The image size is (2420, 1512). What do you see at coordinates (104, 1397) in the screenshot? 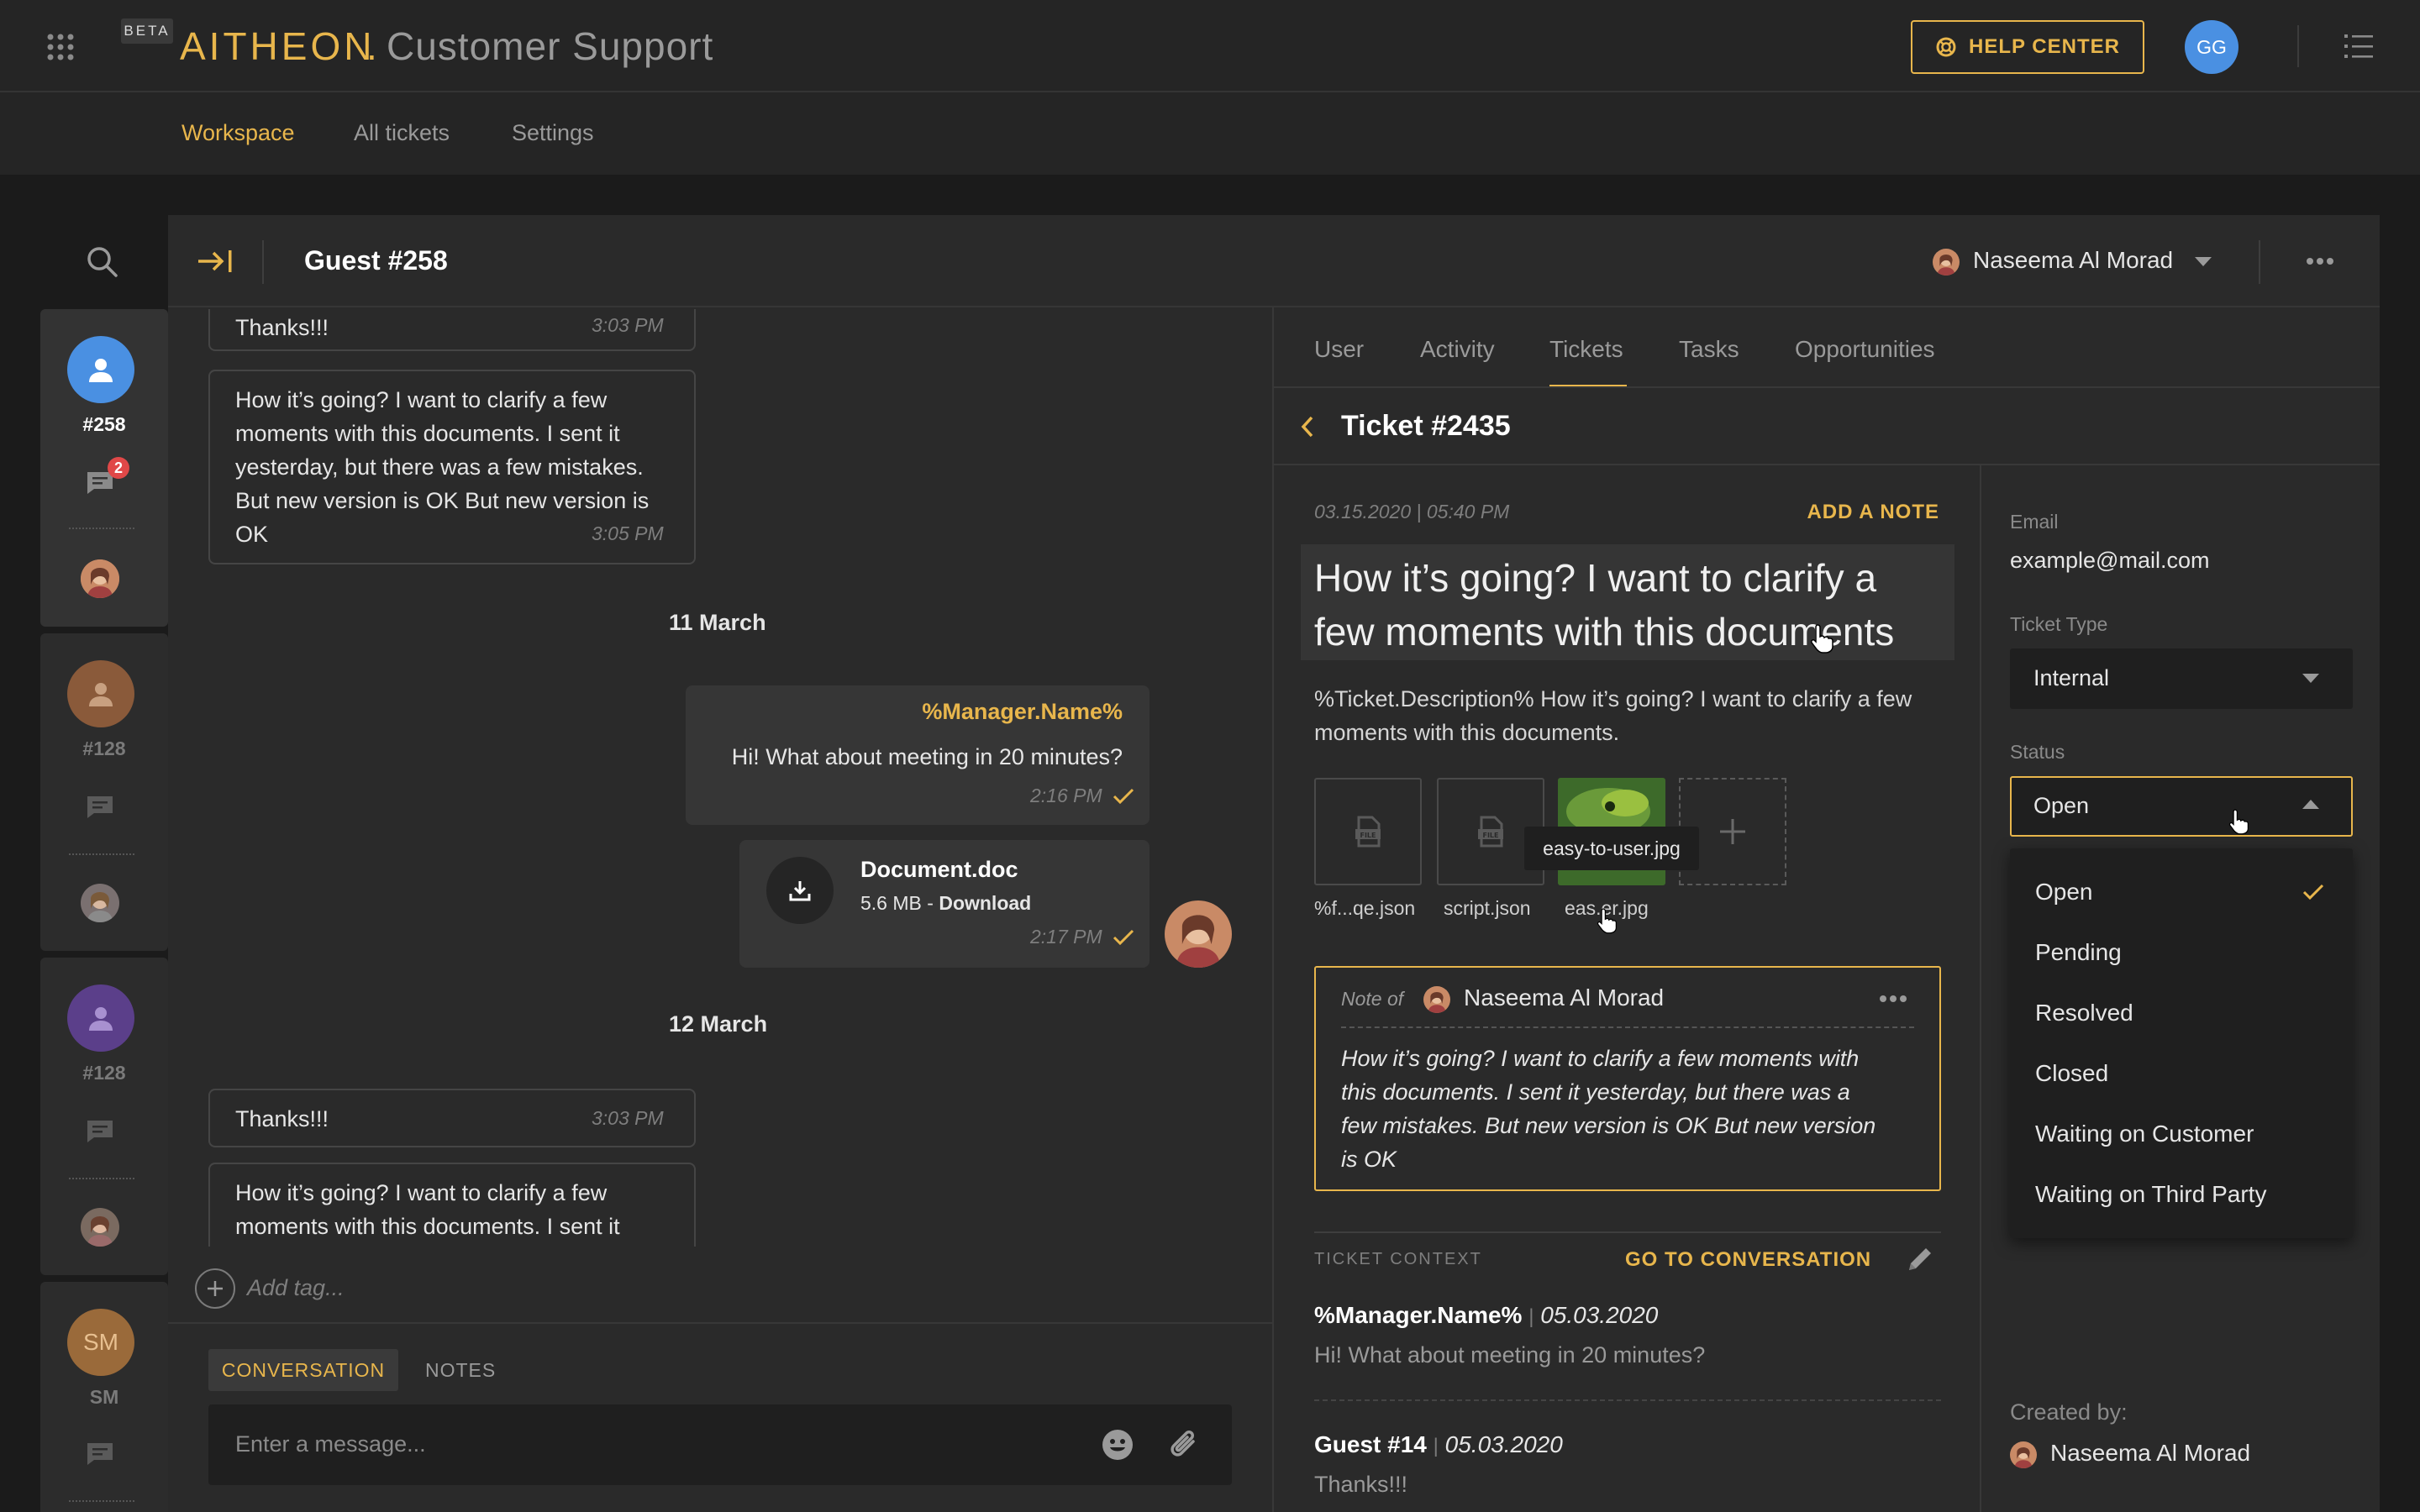
I see `rail-label: SM` at bounding box center [104, 1397].